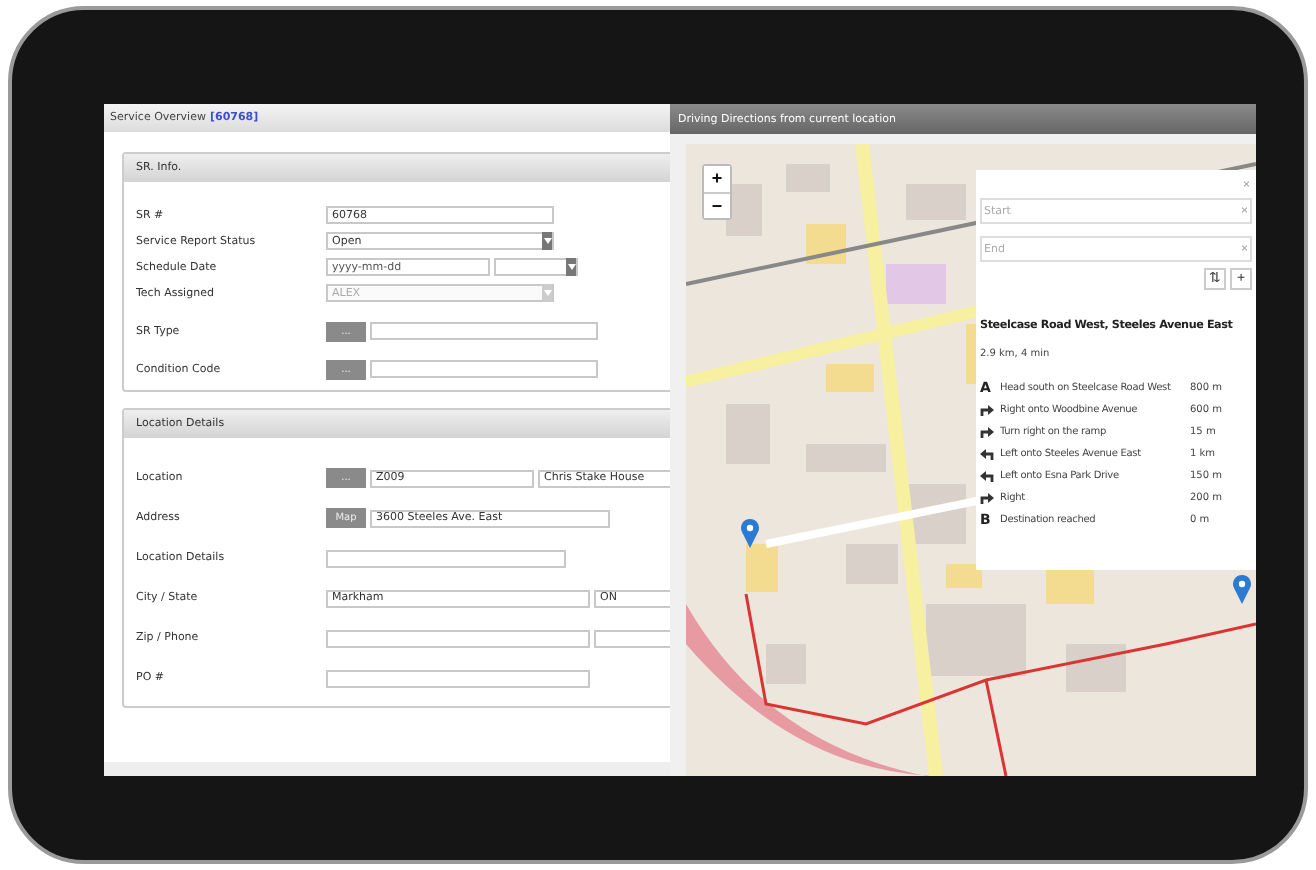 The image size is (1316, 870). Describe the element at coordinates (717, 205) in the screenshot. I see `zoom-out-button: −` at that location.